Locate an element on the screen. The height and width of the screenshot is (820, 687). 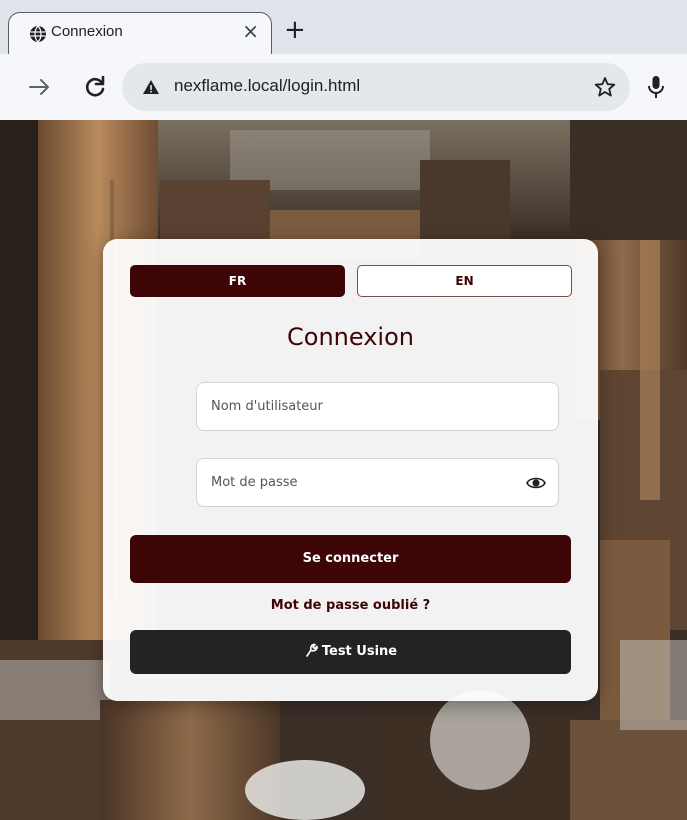
language-fr-button: FR is located at coordinates (237, 281).